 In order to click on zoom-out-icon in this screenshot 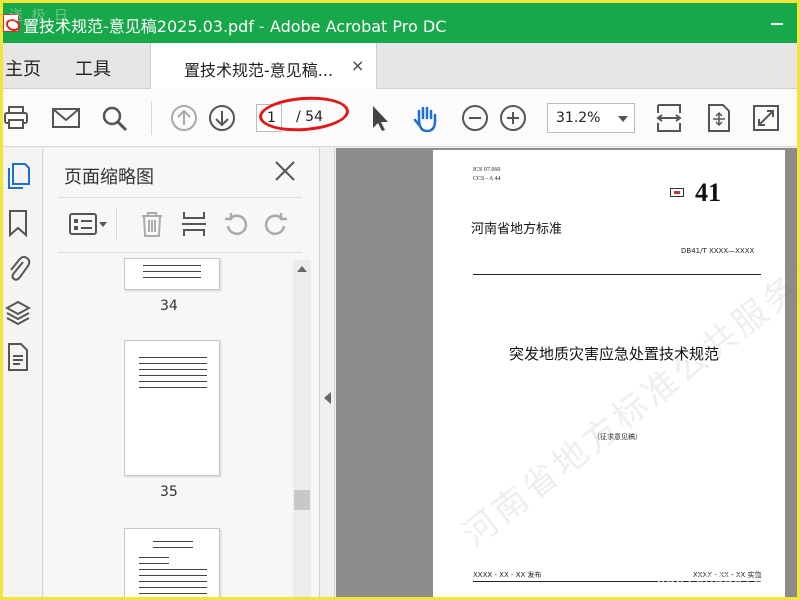, I will do `click(475, 118)`.